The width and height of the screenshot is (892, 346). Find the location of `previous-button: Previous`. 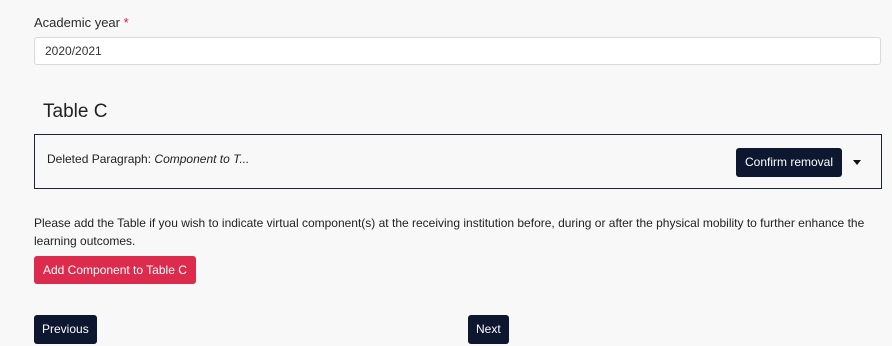

previous-button: Previous is located at coordinates (65, 329).